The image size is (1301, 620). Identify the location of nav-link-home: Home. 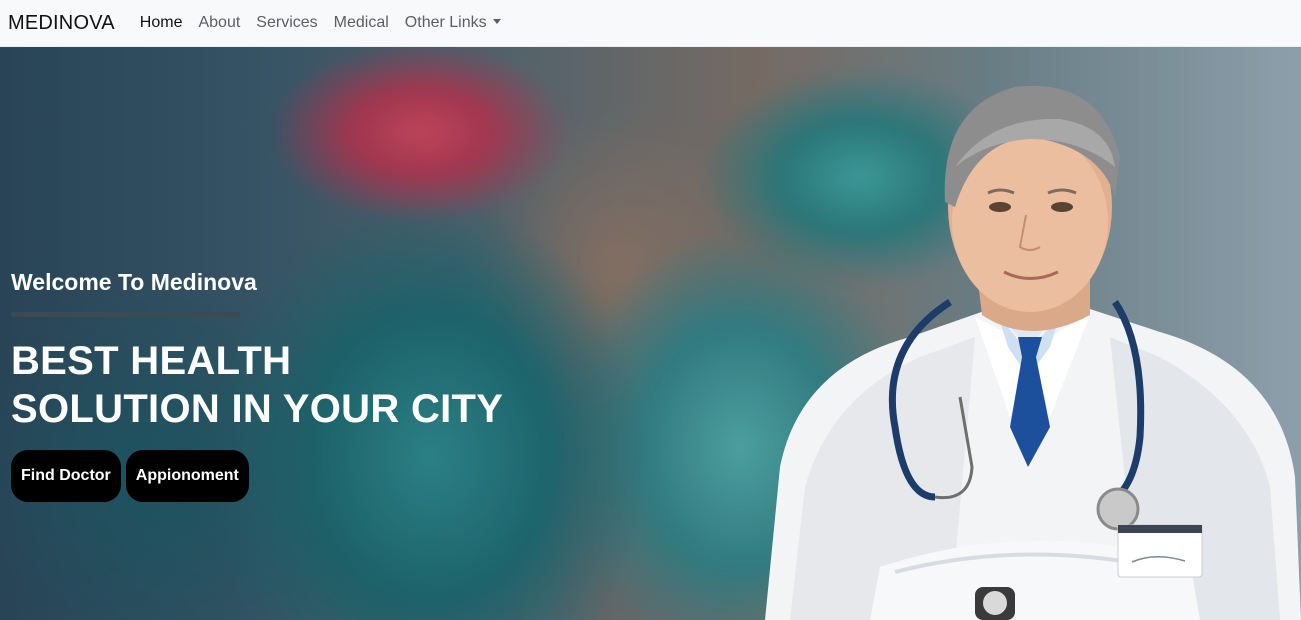
(161, 23).